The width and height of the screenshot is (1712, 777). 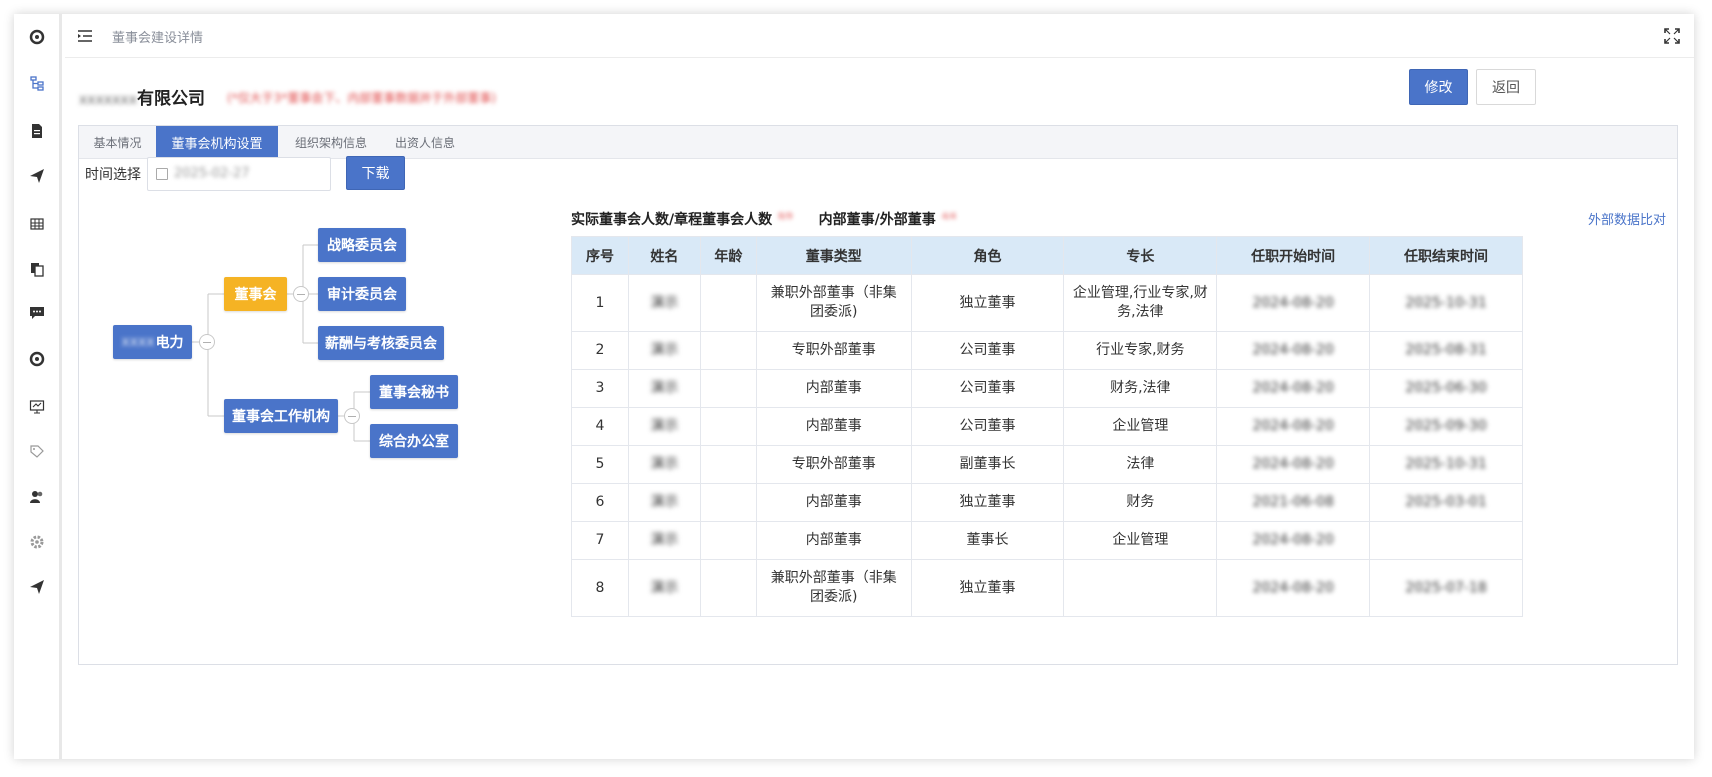 What do you see at coordinates (414, 441) in the screenshot?
I see `org-node-general-office: 综合办公室` at bounding box center [414, 441].